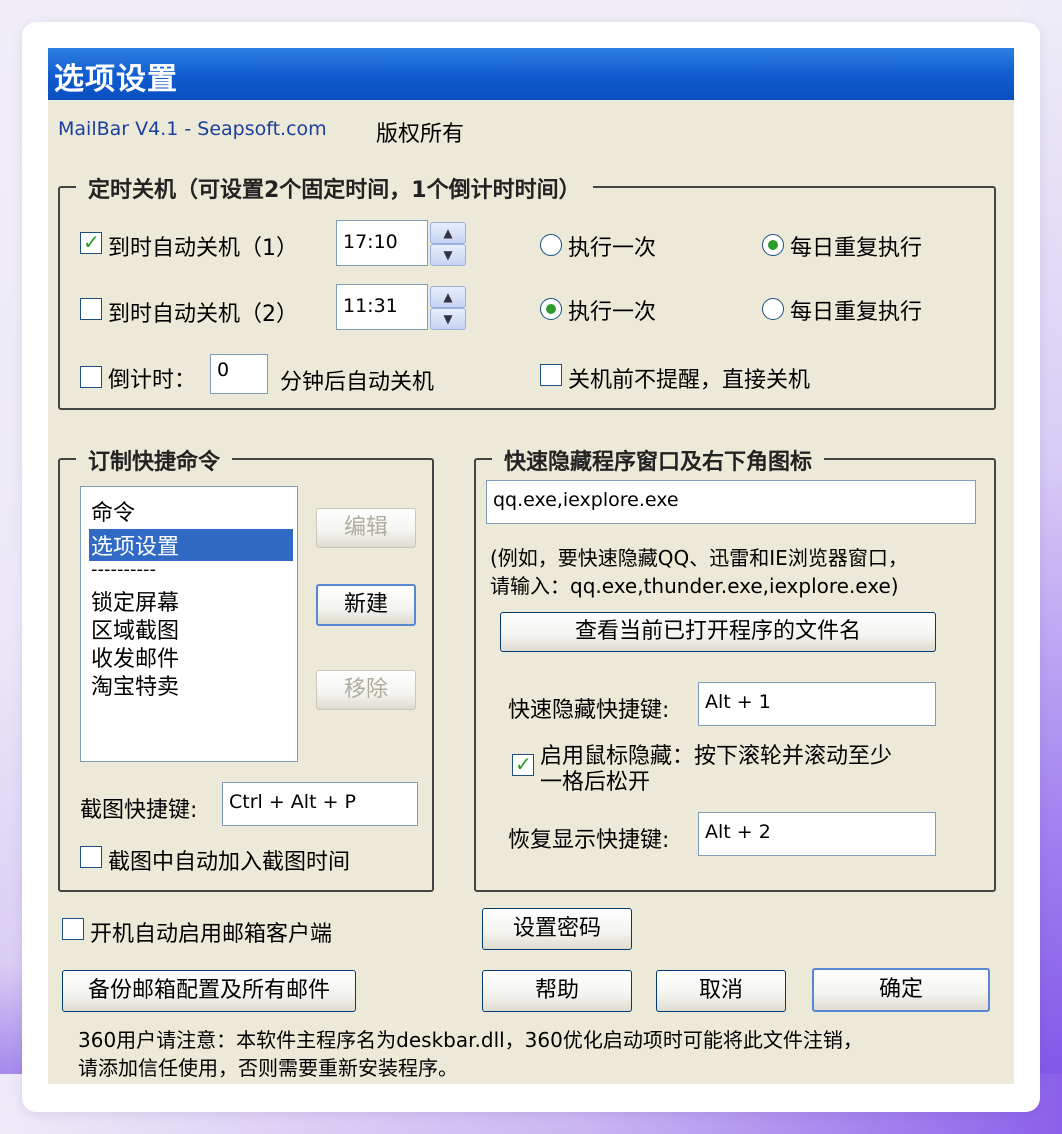  What do you see at coordinates (135, 685) in the screenshot?
I see `list-item: 淘宝特卖` at bounding box center [135, 685].